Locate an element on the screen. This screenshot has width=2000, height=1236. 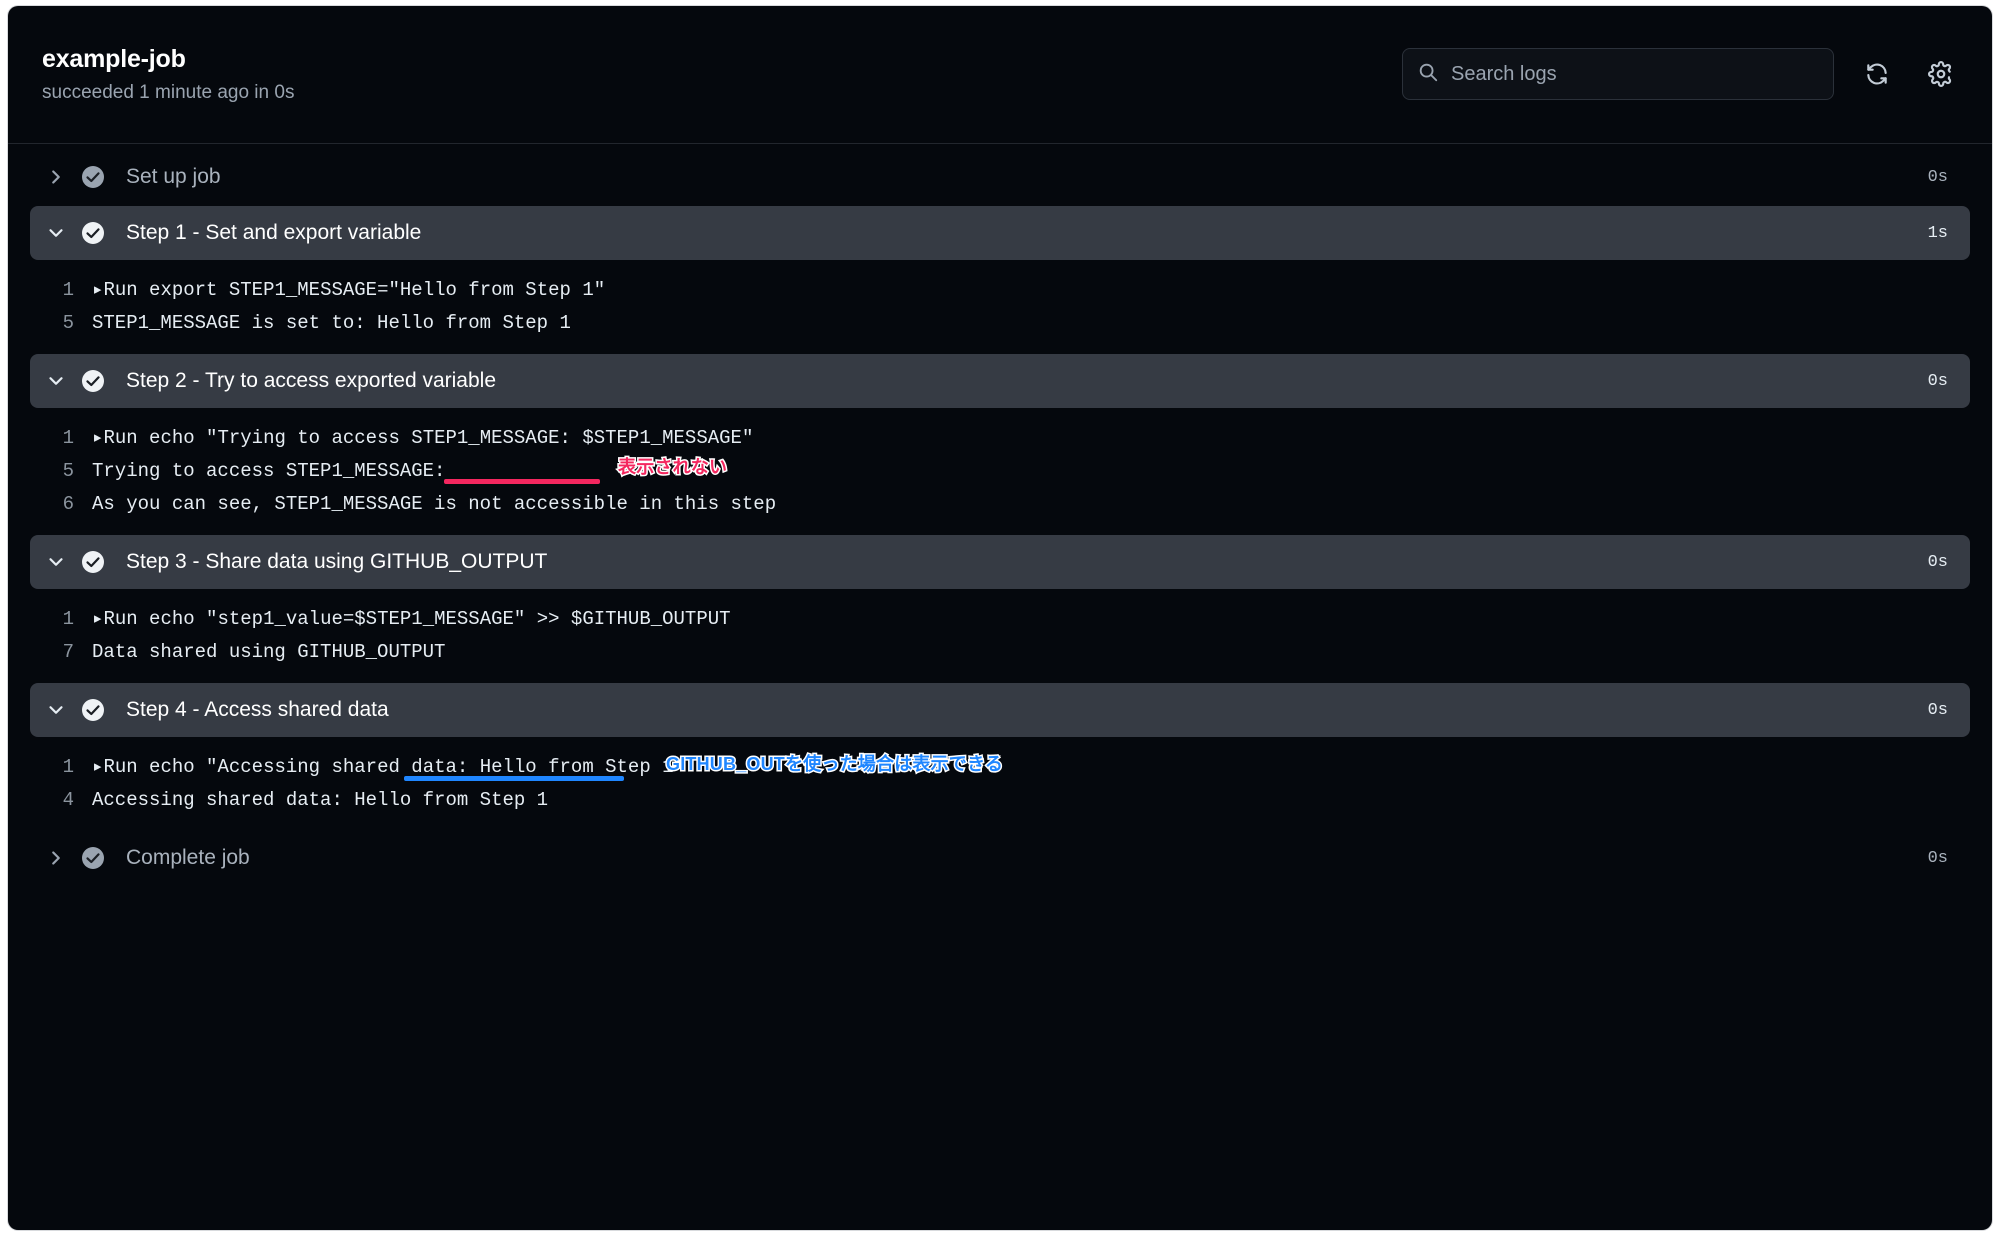
log-line: 5 Trying to access STEP1_MESSAGE: 表示されない is located at coordinates (1000, 471).